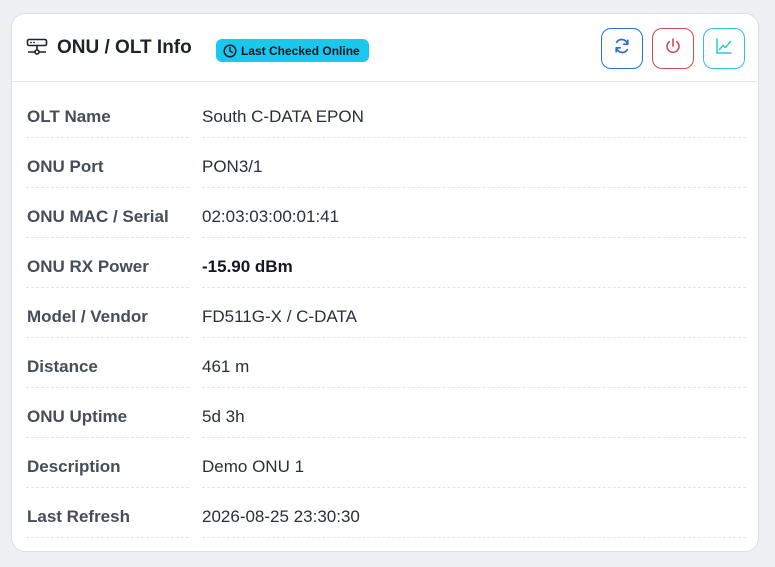 This screenshot has width=775, height=567. I want to click on card-header: ONU / OLT Info Last Checked Online, so click(385, 48).